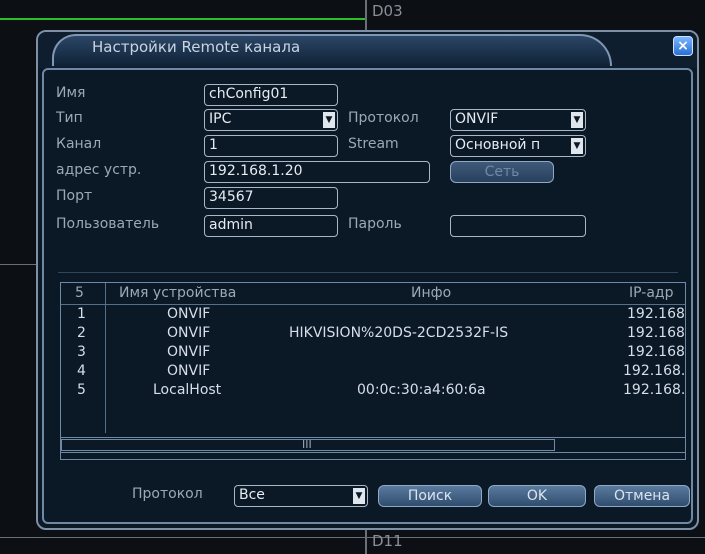  What do you see at coordinates (71, 93) in the screenshot?
I see `name-label: Имя` at bounding box center [71, 93].